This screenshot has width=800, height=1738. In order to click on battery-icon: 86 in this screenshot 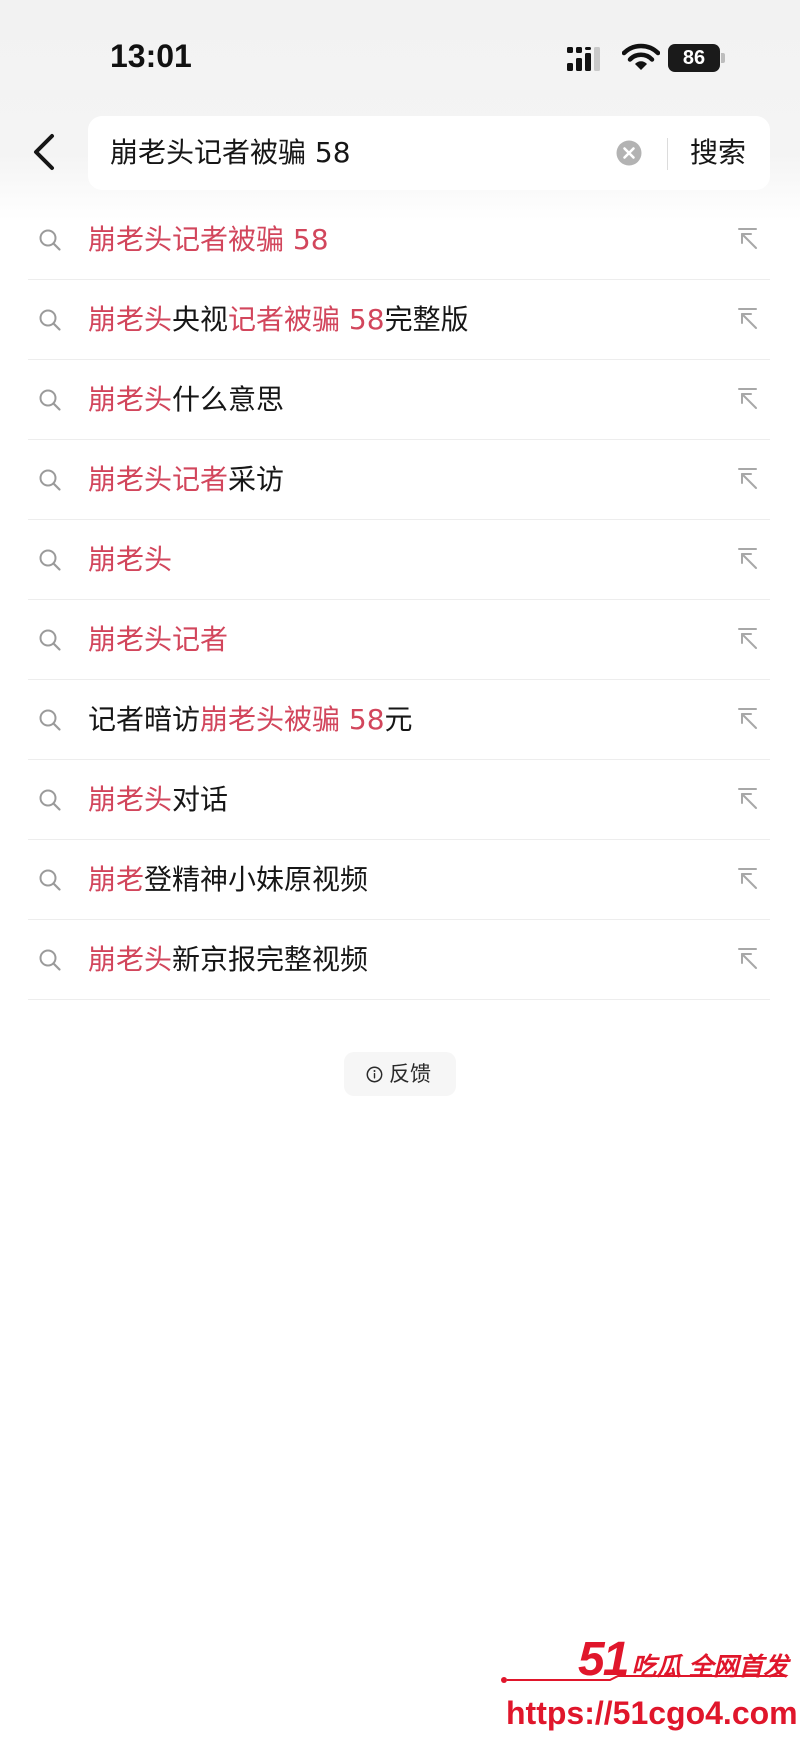, I will do `click(694, 58)`.